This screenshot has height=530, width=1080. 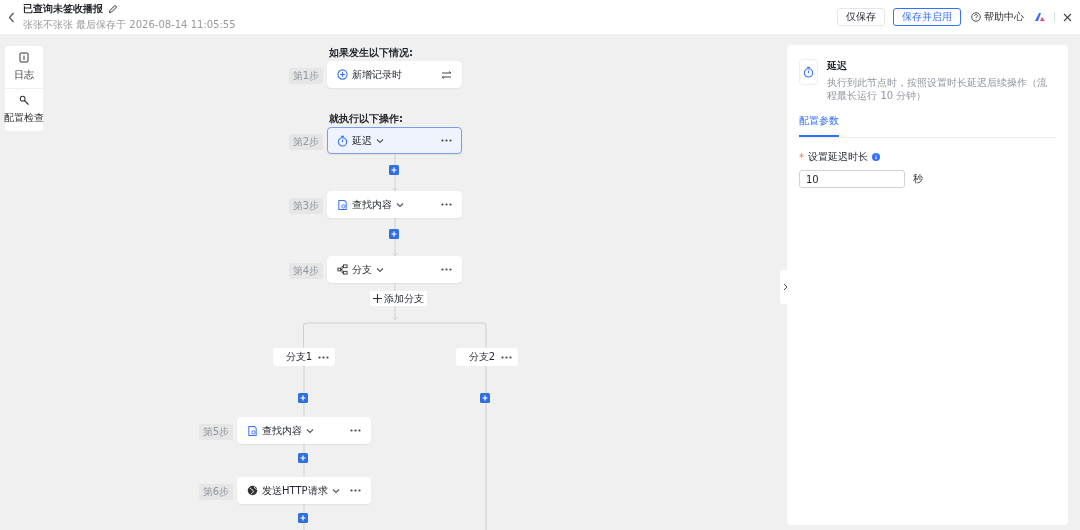 What do you see at coordinates (11, 17) in the screenshot?
I see `back-icon` at bounding box center [11, 17].